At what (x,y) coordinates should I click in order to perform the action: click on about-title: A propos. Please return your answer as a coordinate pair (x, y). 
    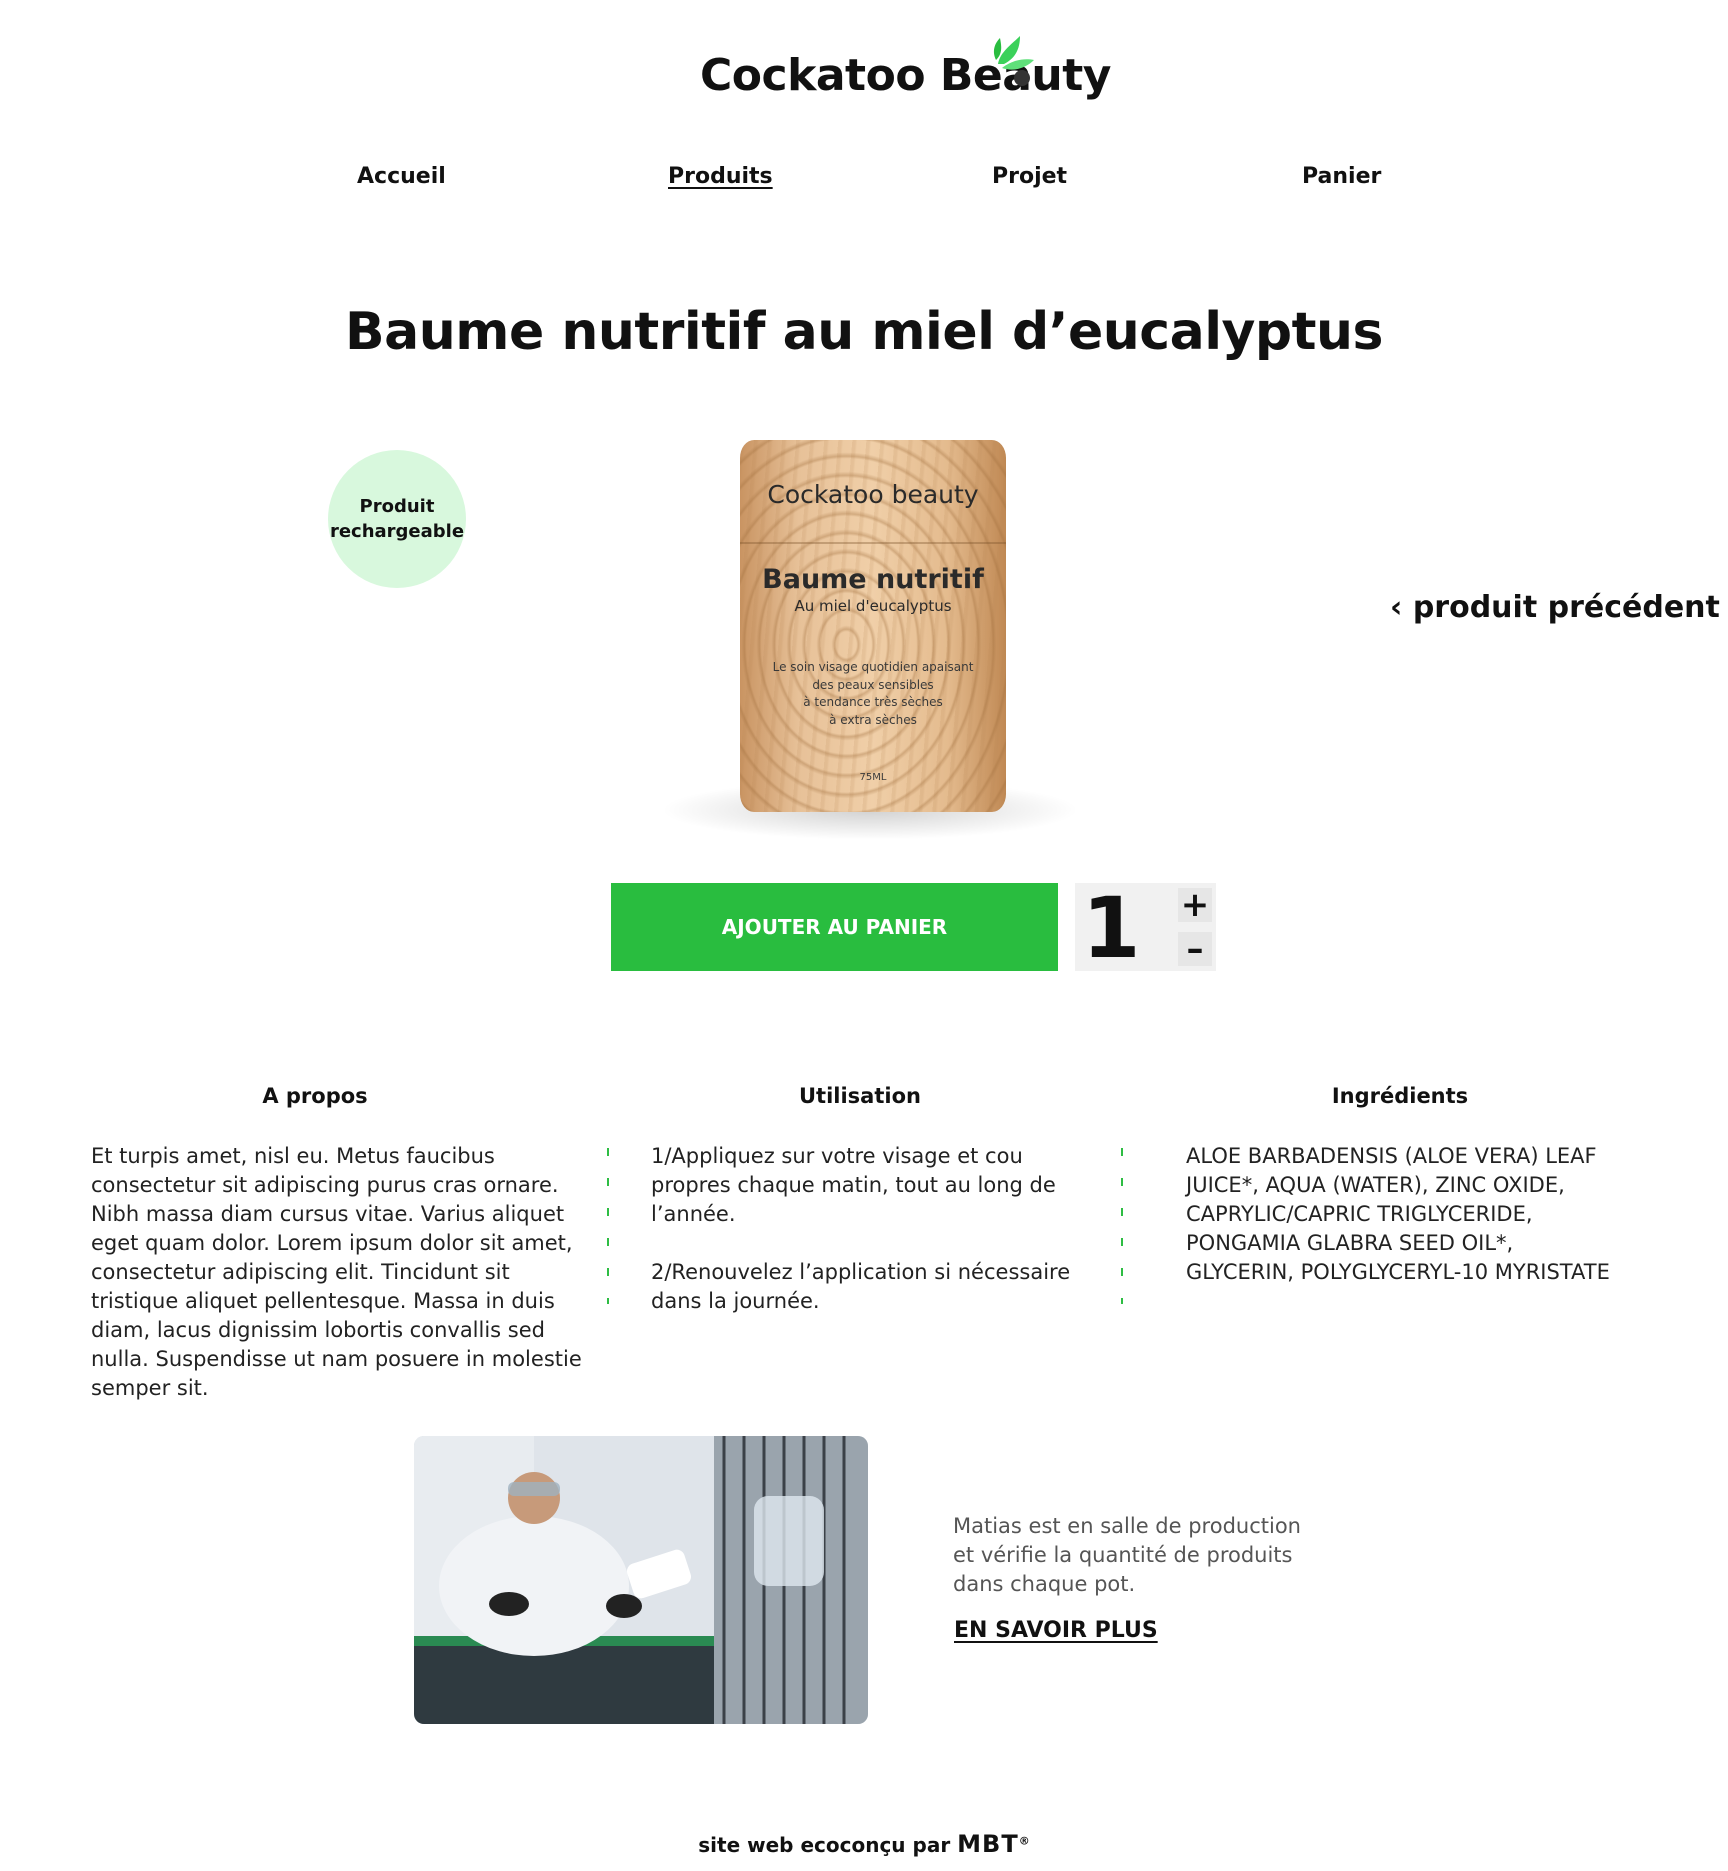
    Looking at the image, I should click on (315, 1096).